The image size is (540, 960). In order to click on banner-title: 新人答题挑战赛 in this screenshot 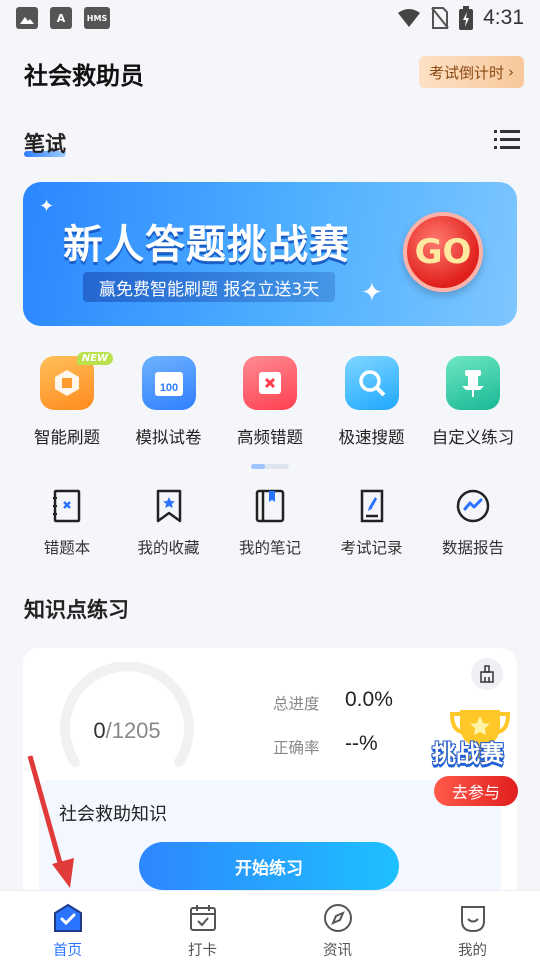, I will do `click(206, 245)`.